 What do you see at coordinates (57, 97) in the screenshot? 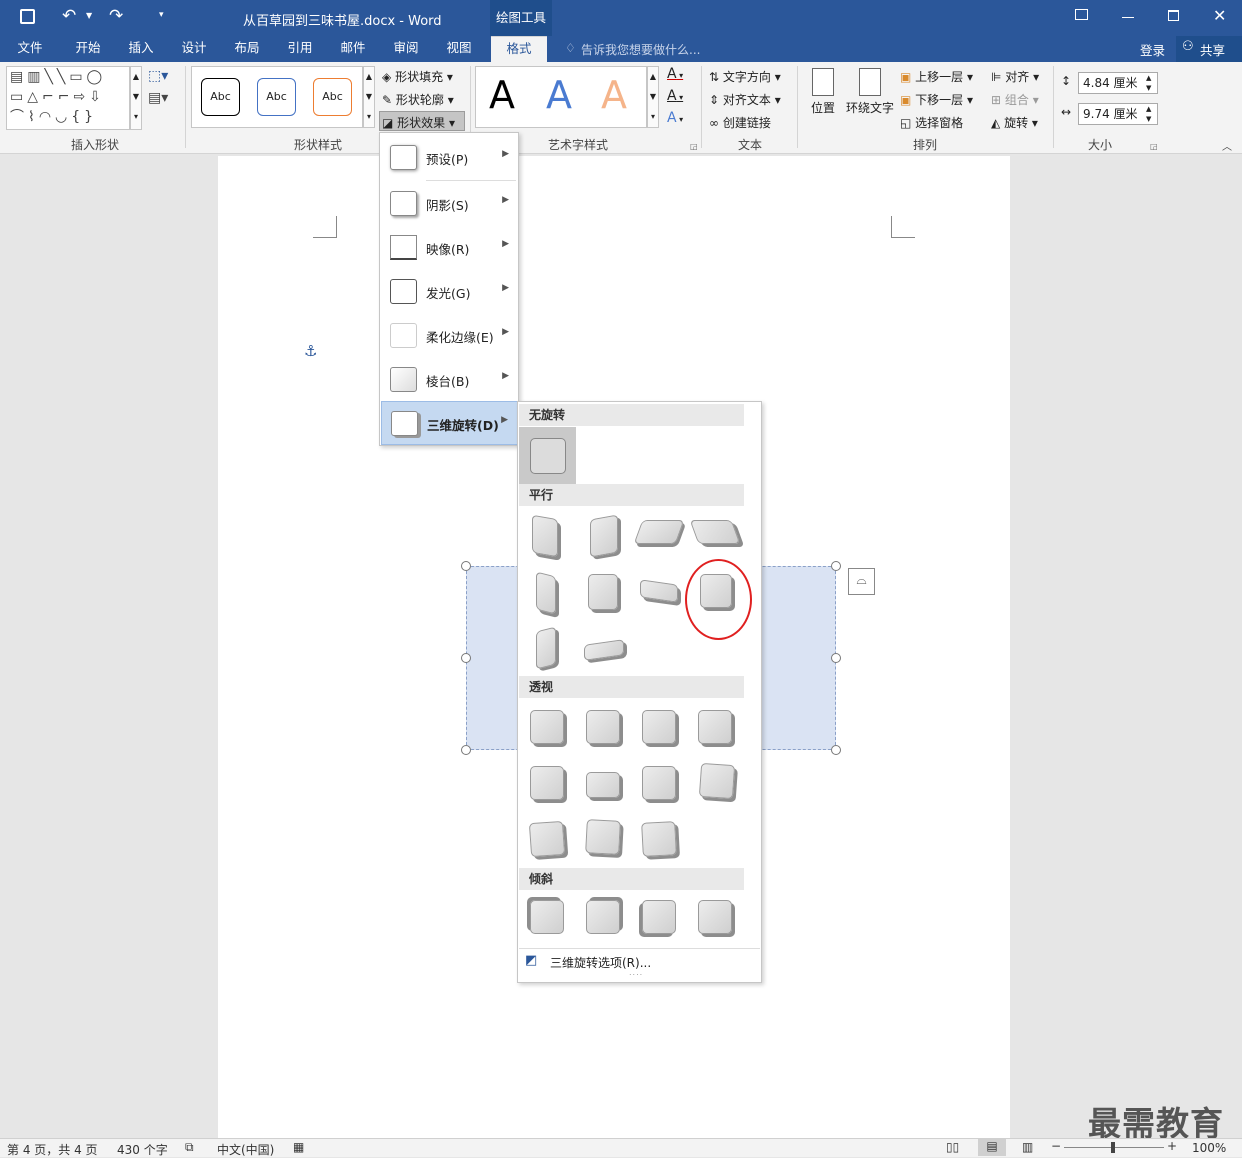
I see `shape-icons-row2: ▭△⌐⌐⇨⇩` at bounding box center [57, 97].